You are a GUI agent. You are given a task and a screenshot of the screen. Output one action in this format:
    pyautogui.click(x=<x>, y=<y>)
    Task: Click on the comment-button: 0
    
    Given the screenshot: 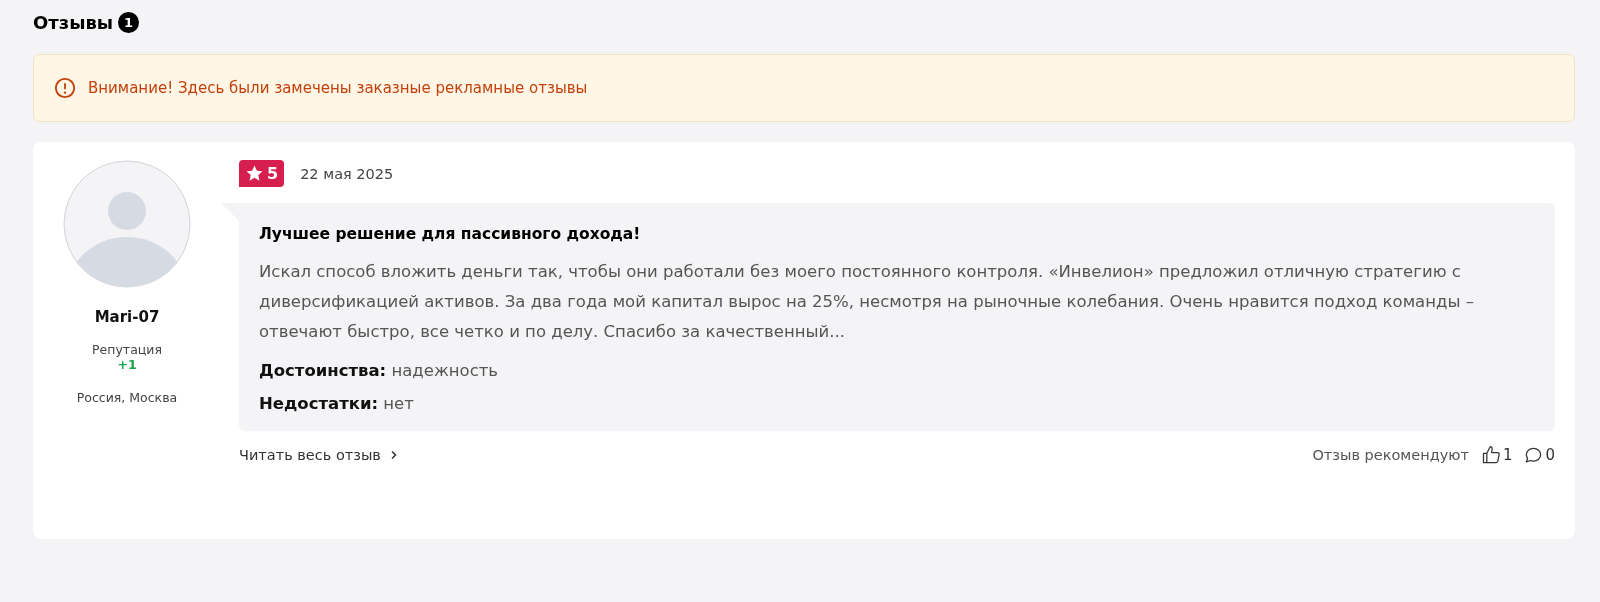 What is the action you would take?
    pyautogui.click(x=1539, y=455)
    